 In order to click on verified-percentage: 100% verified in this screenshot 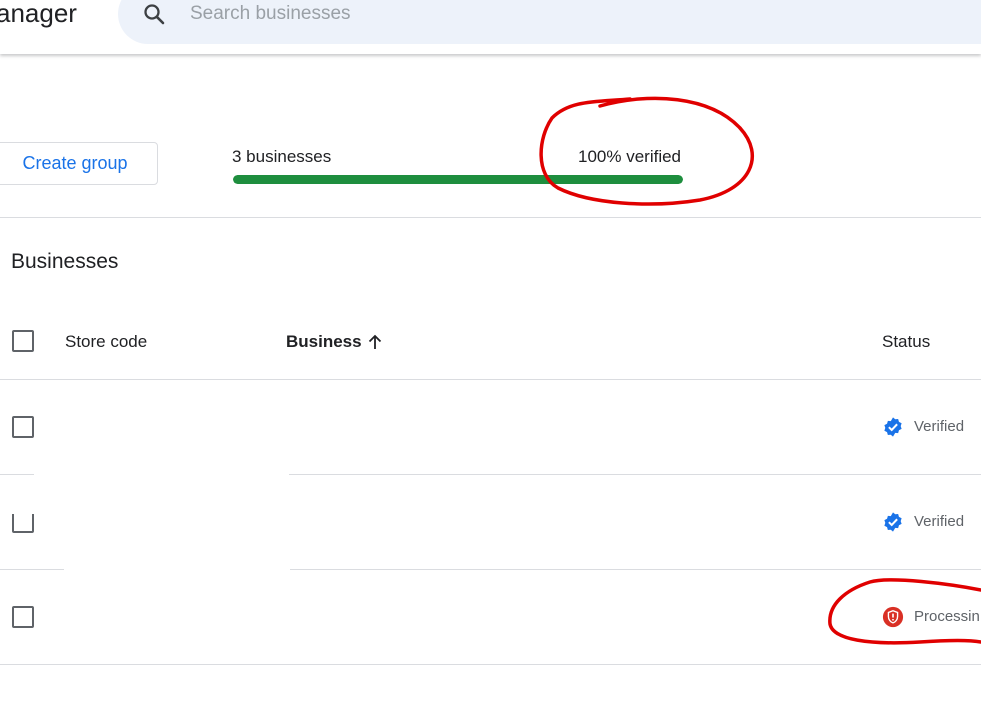, I will do `click(630, 156)`.